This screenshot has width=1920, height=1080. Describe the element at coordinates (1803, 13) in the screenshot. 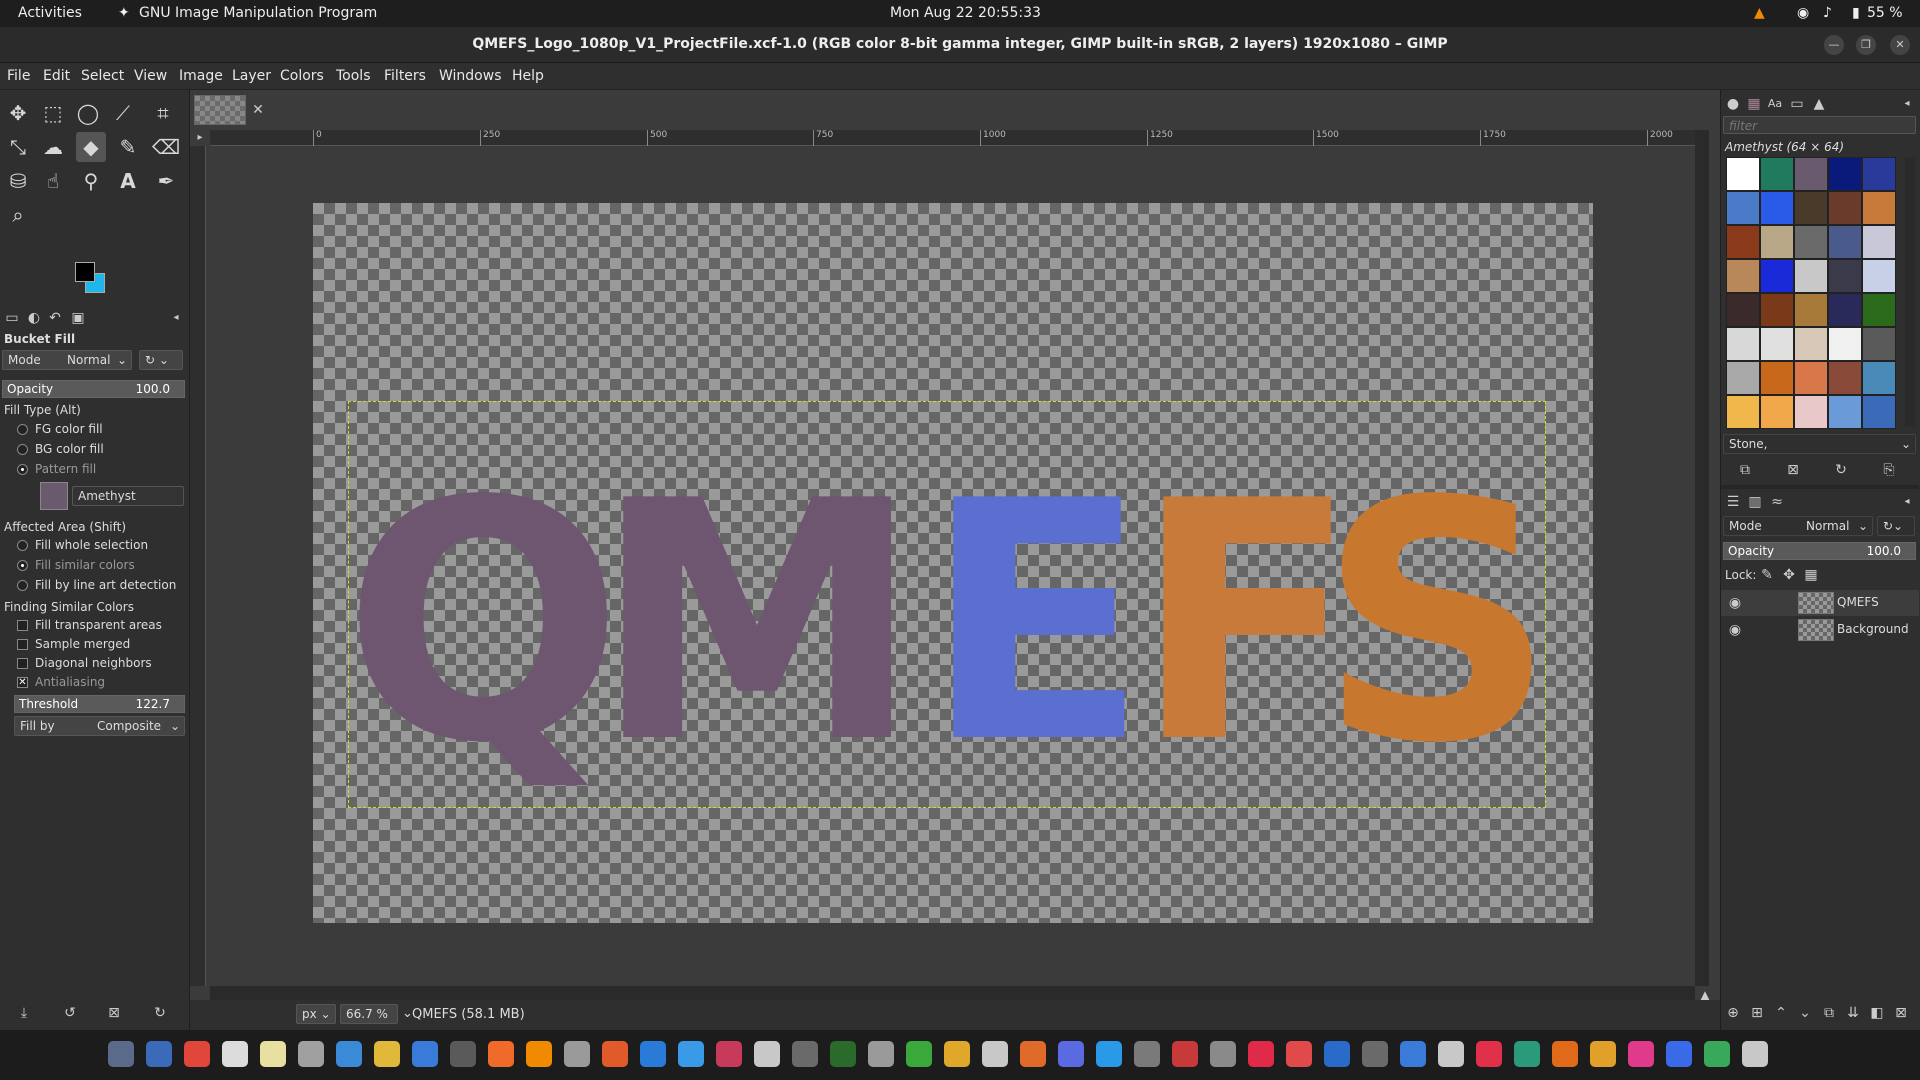

I see `wifi-icon: ◉` at that location.